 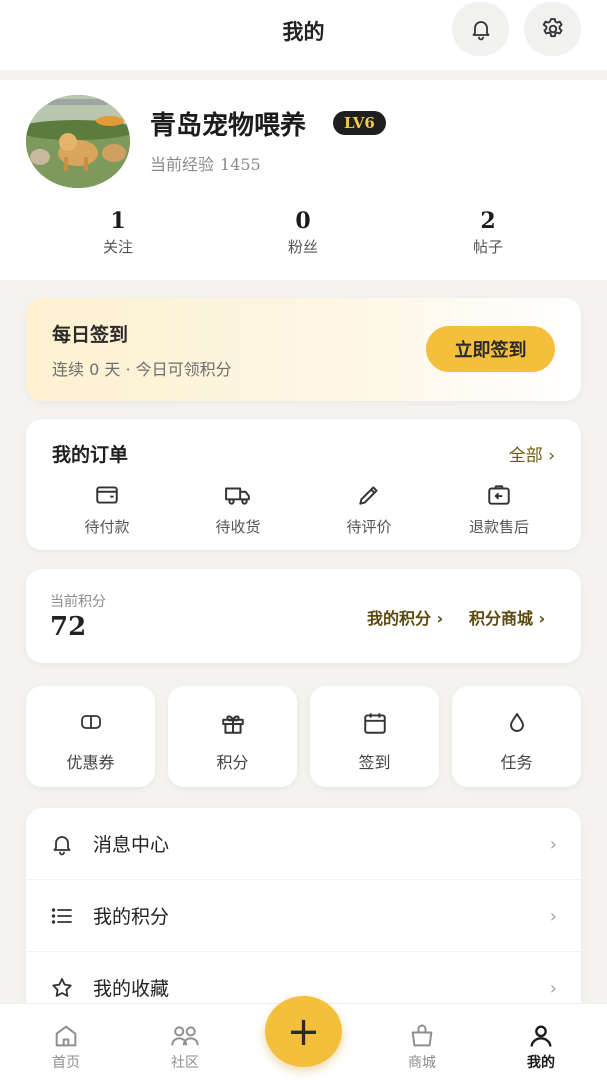 I want to click on level-badge: LV6, so click(x=359, y=123).